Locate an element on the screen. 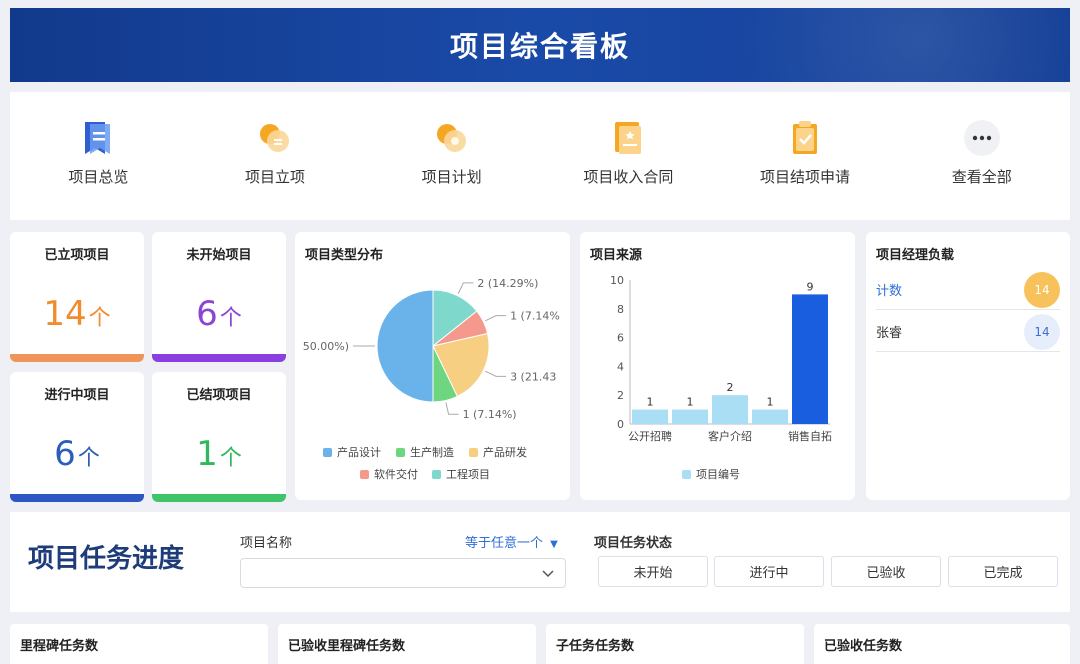 The image size is (1080, 664). stat-value: 14个 is located at coordinates (77, 314).